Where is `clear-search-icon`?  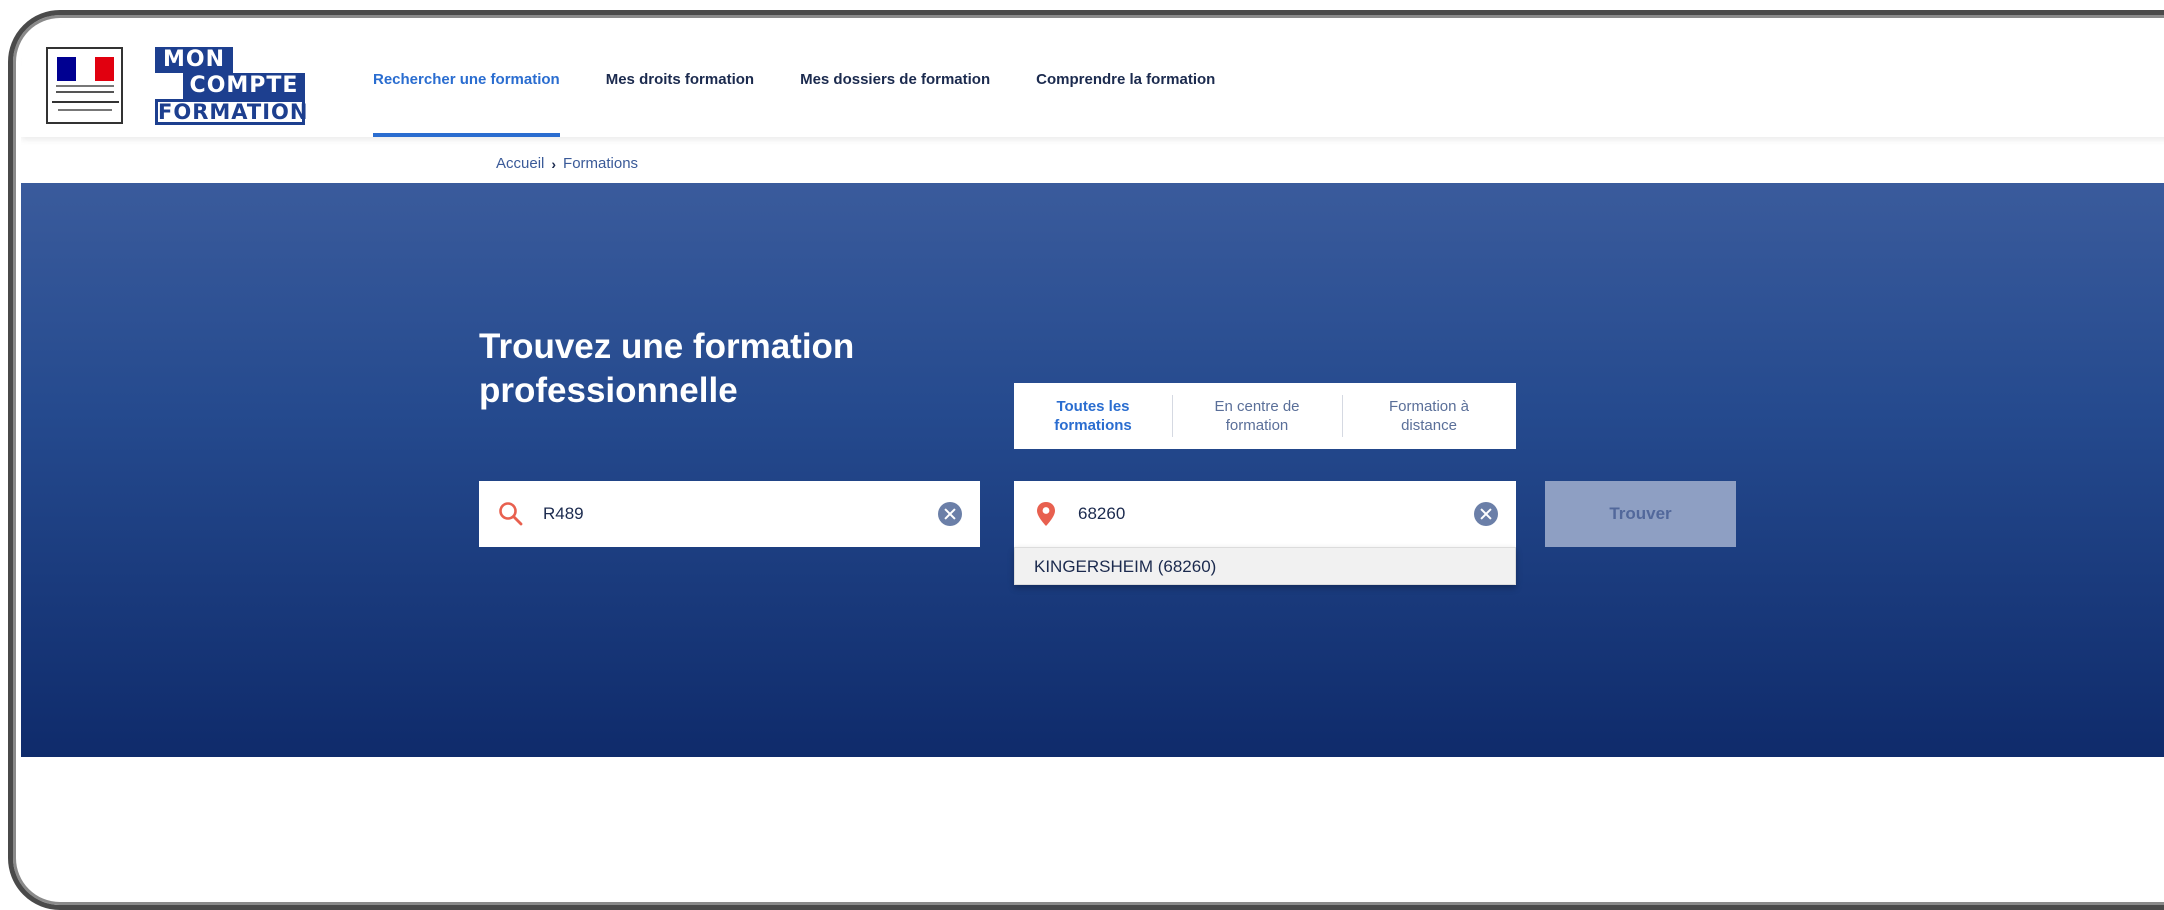 clear-search-icon is located at coordinates (950, 514).